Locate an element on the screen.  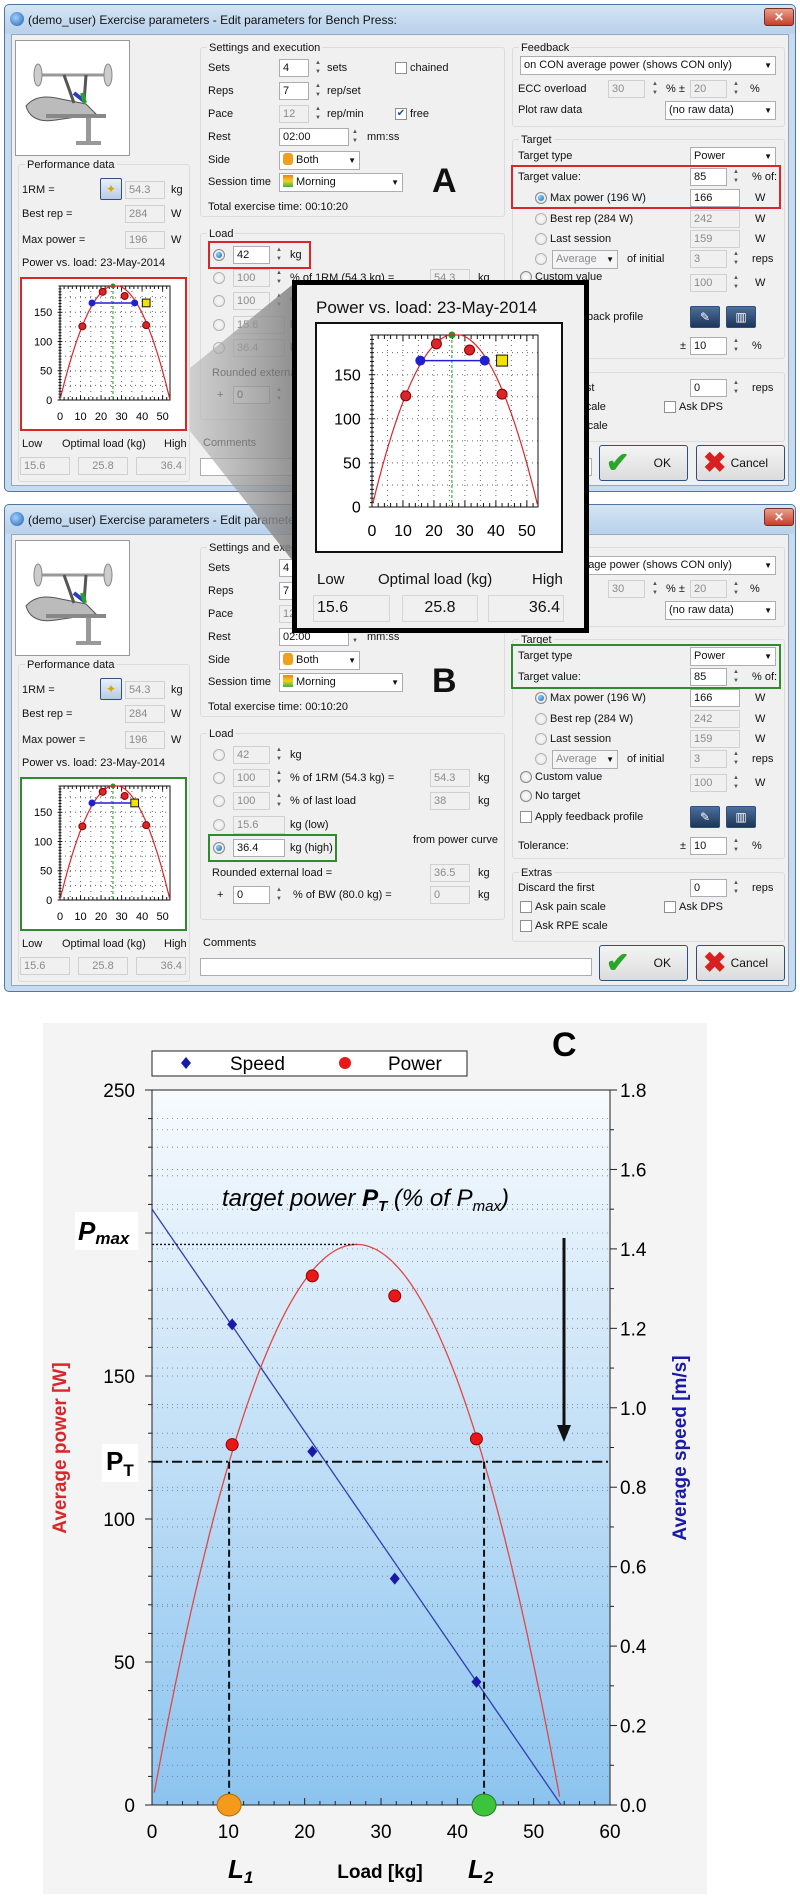
custom-value-radio is located at coordinates (526, 777).